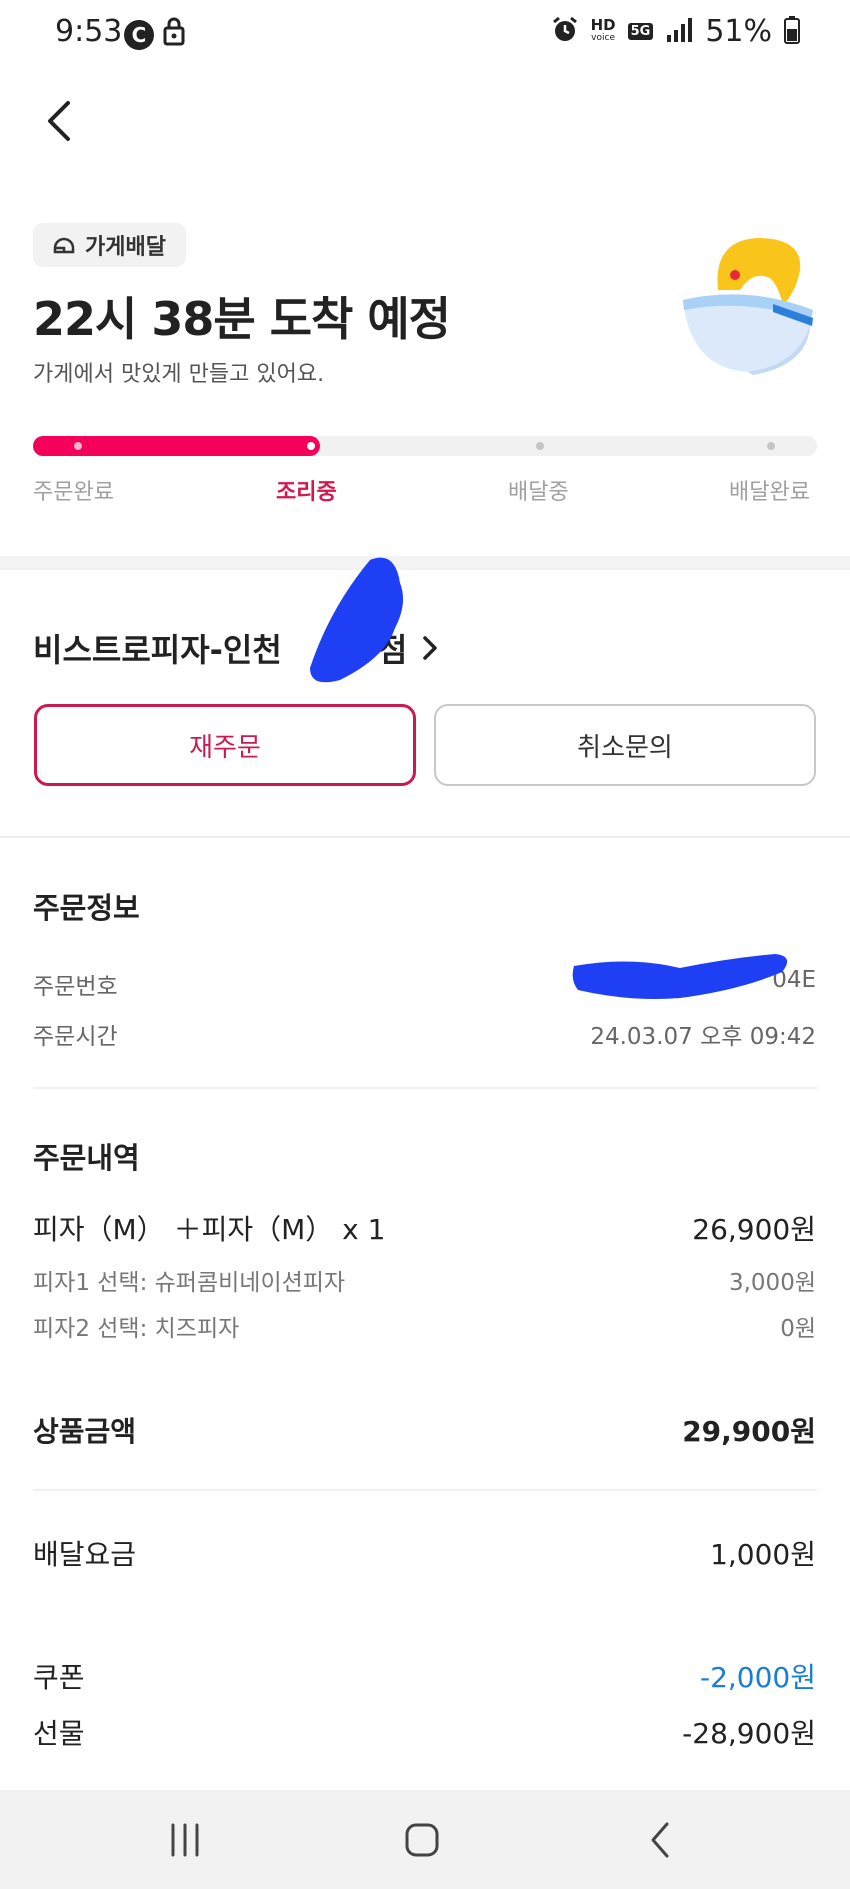 Image resolution: width=850 pixels, height=1889 pixels. What do you see at coordinates (748, 305) in the screenshot?
I see `cooking-illustration` at bounding box center [748, 305].